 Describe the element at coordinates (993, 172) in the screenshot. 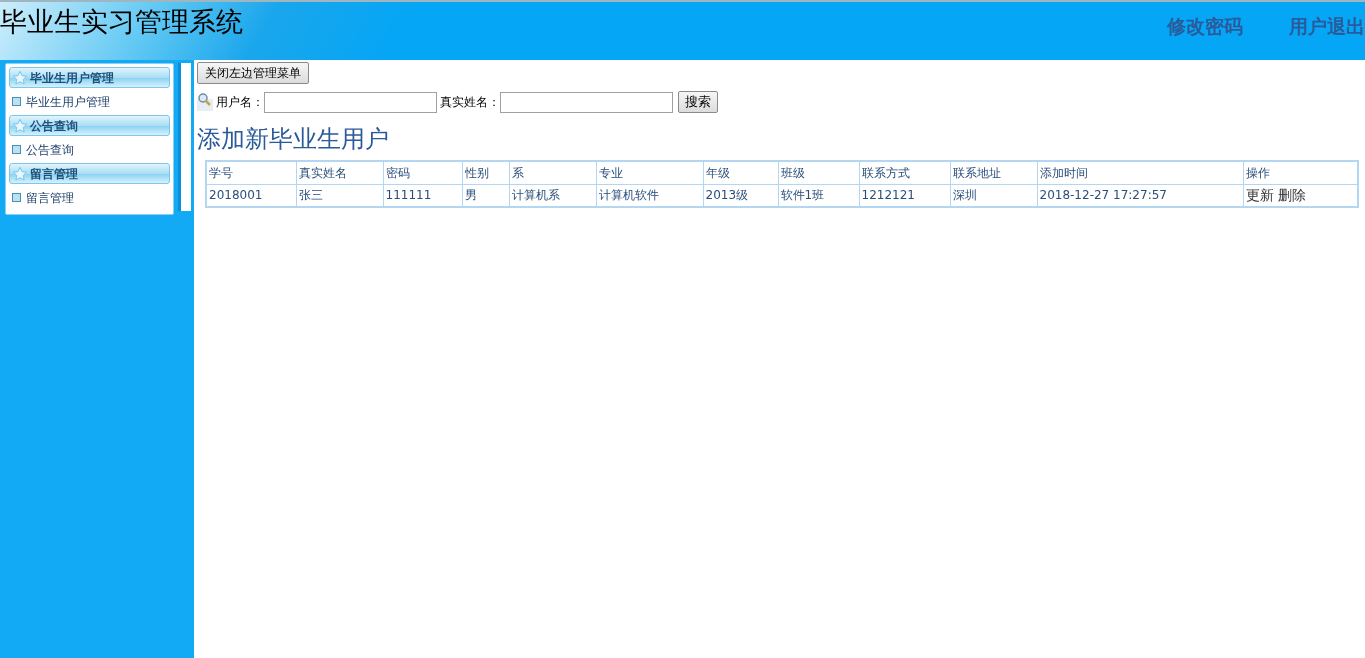

I see `column-header: 联系地址` at that location.